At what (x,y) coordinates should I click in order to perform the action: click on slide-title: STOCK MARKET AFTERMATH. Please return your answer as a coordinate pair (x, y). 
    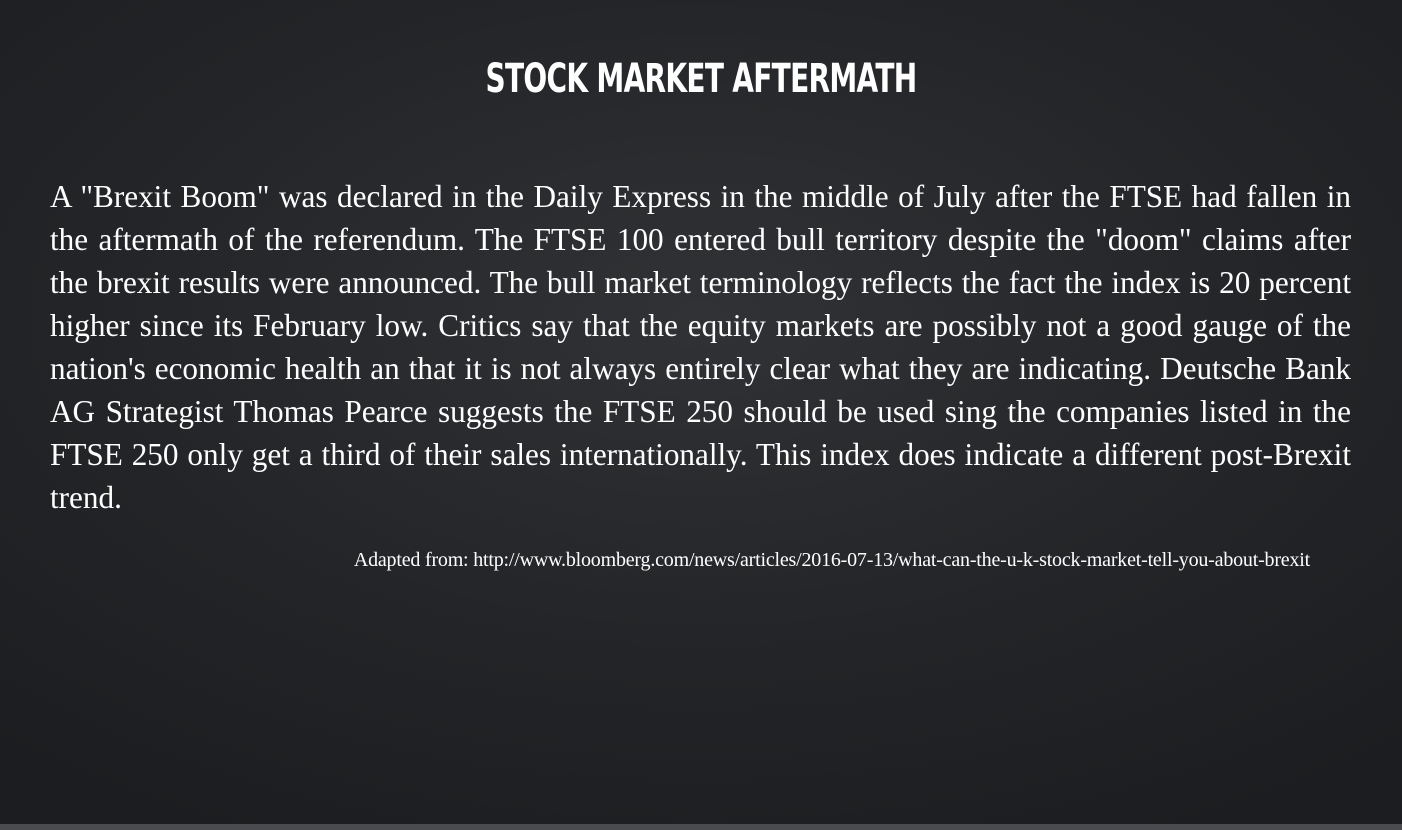
    Looking at the image, I should click on (701, 79).